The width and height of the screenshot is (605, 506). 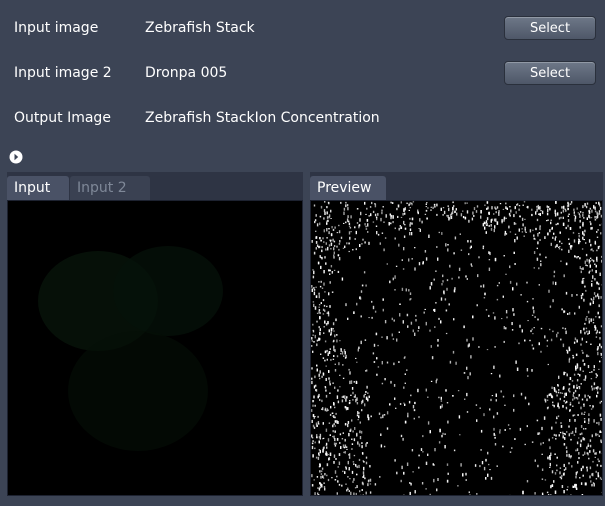 What do you see at coordinates (456, 186) in the screenshot?
I see `preview-tabbar: Preview` at bounding box center [456, 186].